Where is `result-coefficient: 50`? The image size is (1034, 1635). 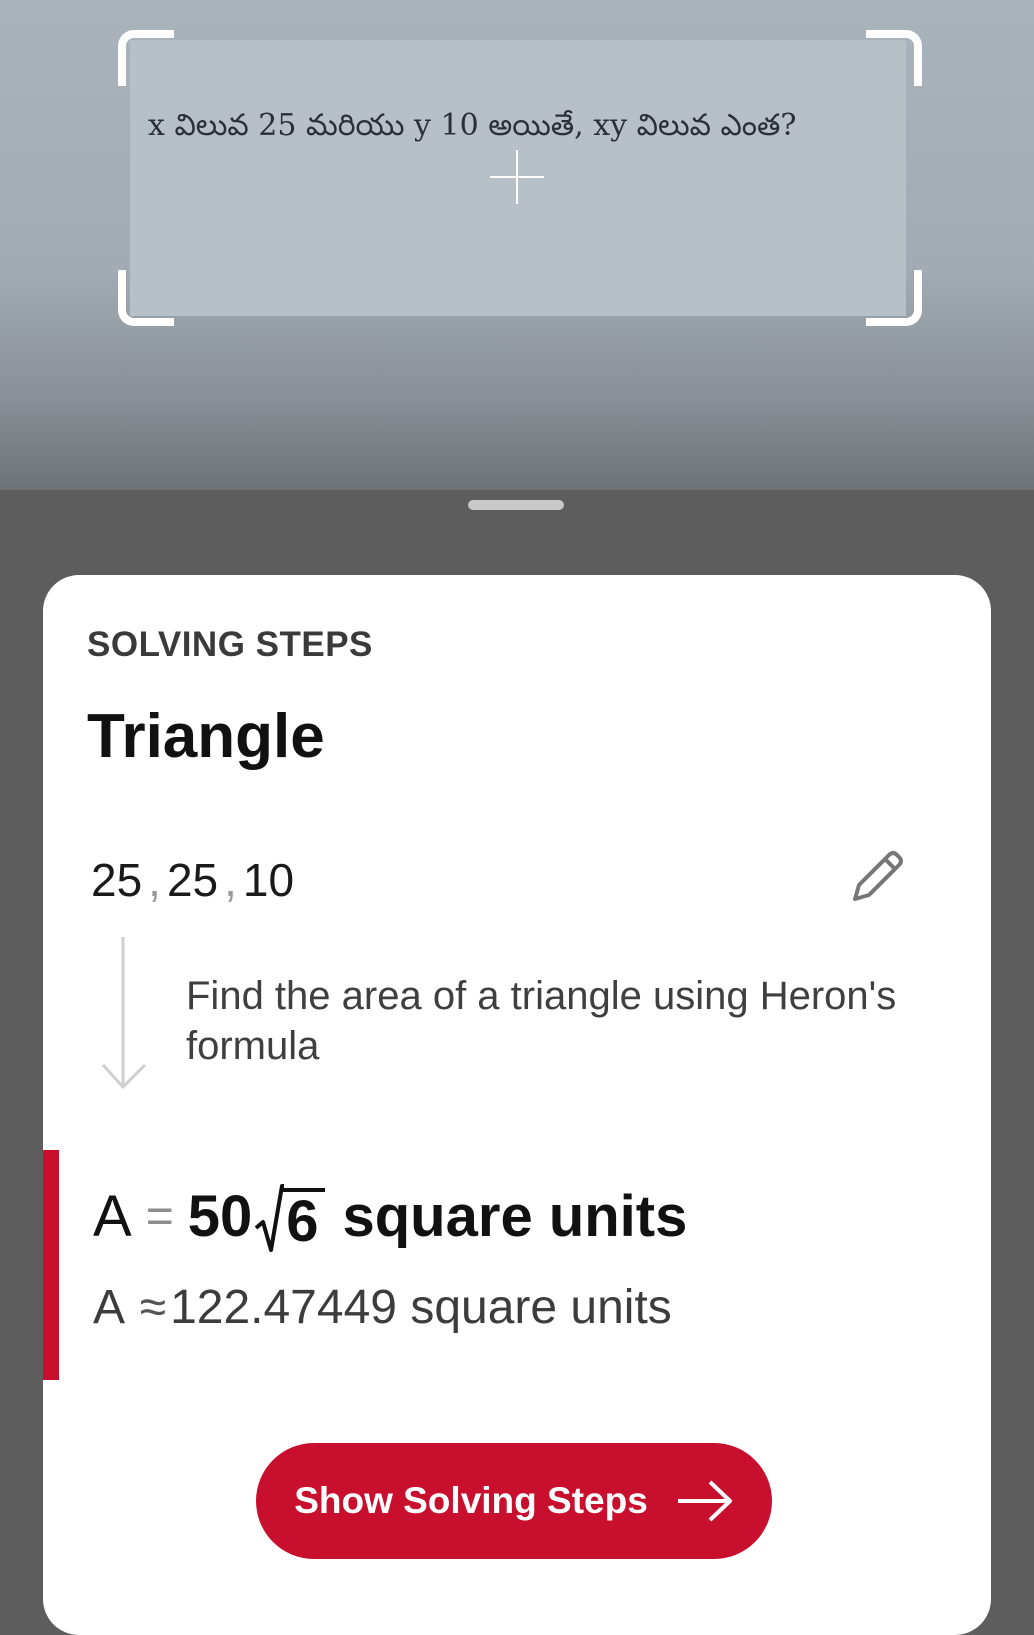 result-coefficient: 50 is located at coordinates (220, 1216).